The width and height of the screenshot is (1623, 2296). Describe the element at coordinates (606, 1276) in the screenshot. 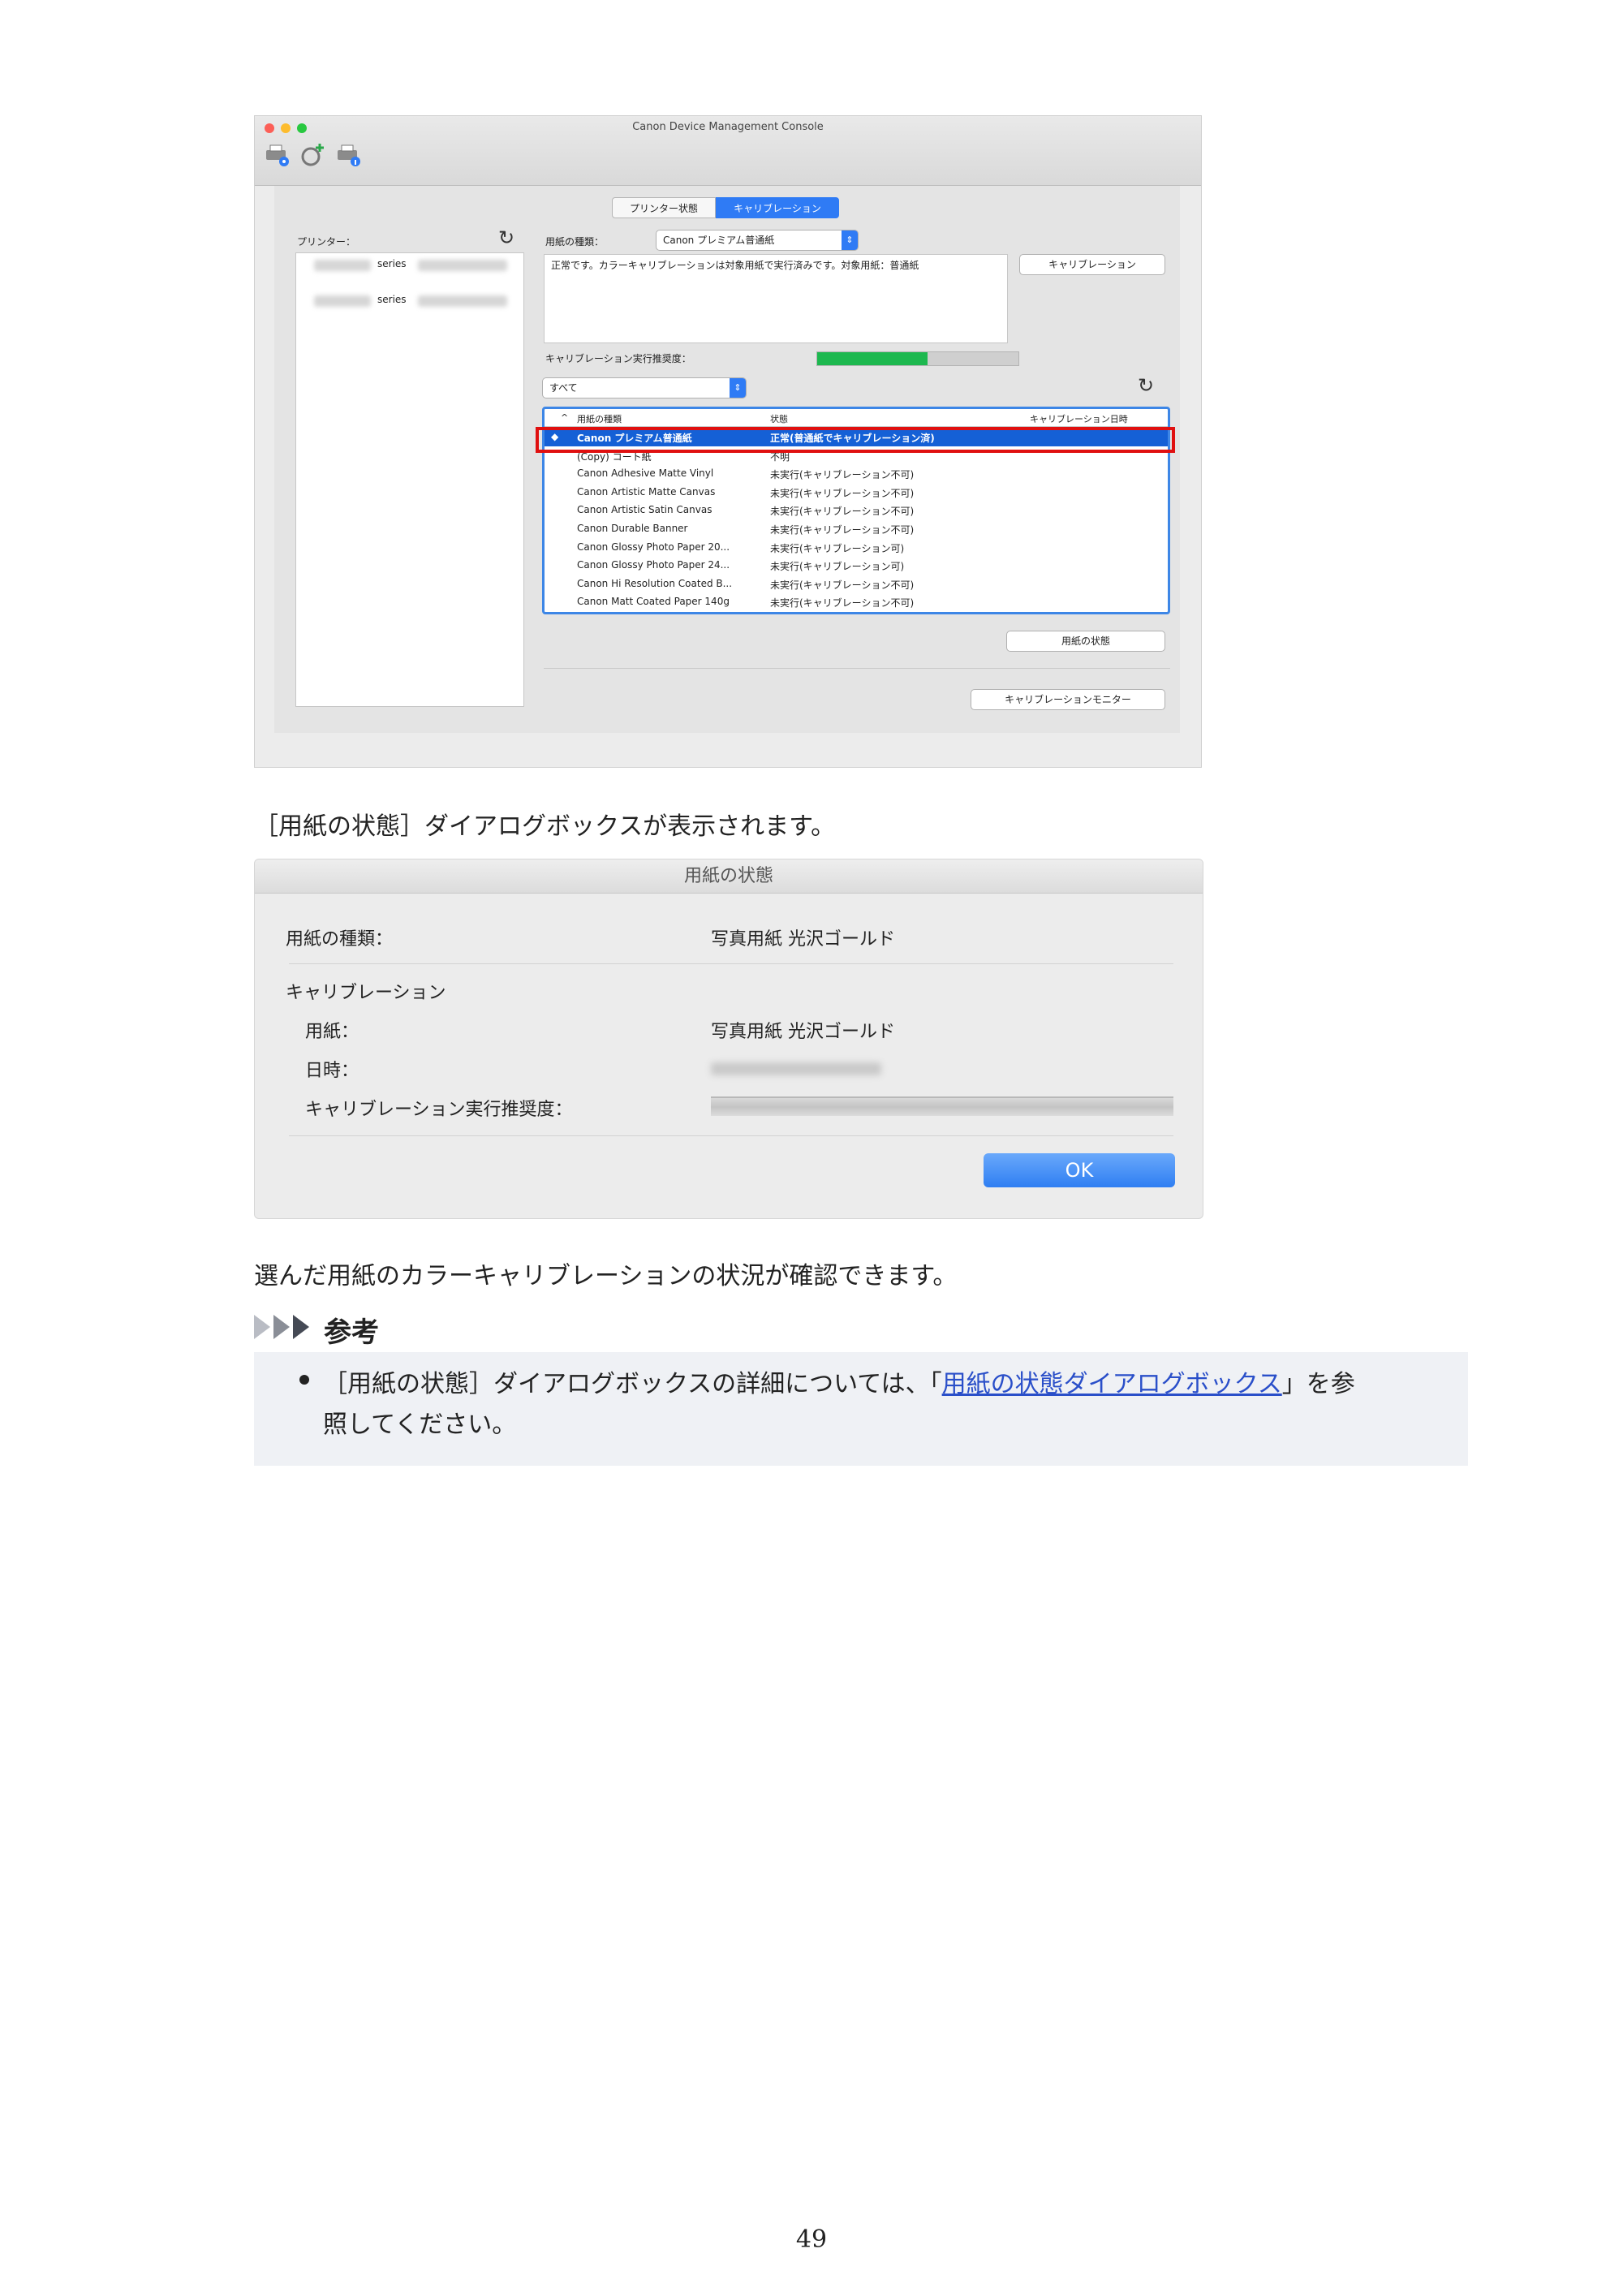

I see `caption-status-check: 選んだ用紙のカラーキャリブレーションの状況が確認できます。` at that location.